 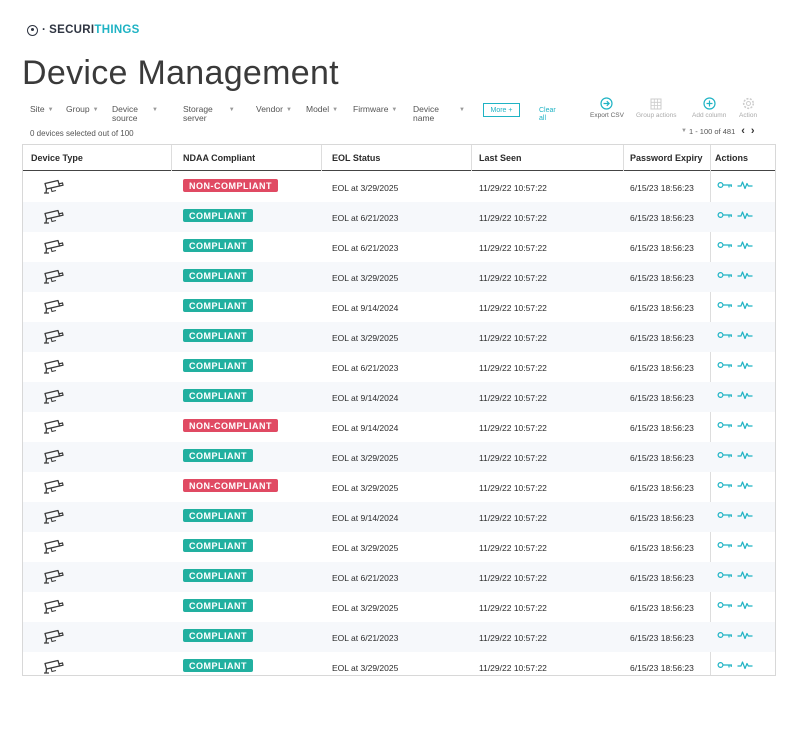 What do you see at coordinates (666, 158) in the screenshot?
I see `column-password-expiry: Password Expiry` at bounding box center [666, 158].